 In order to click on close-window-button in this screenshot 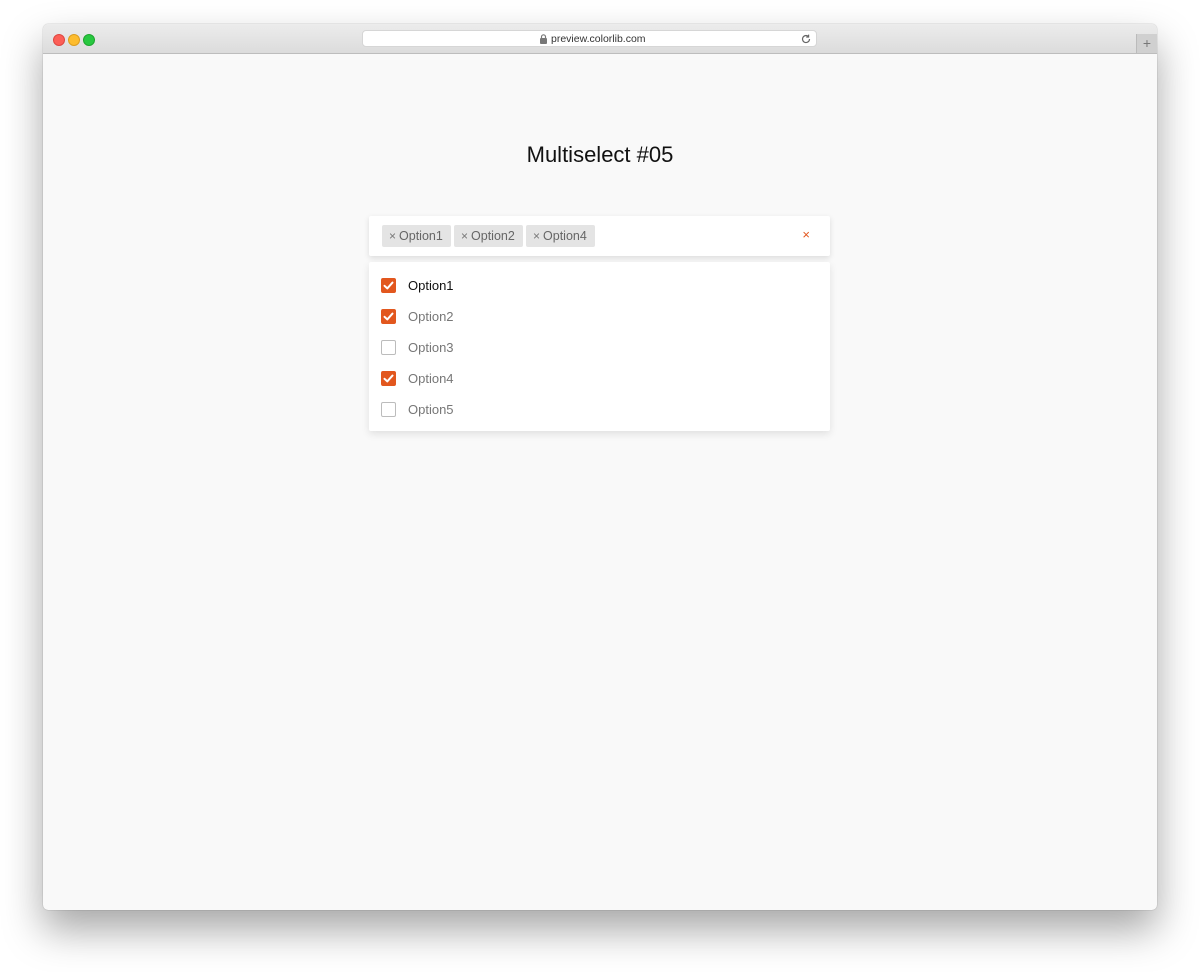, I will do `click(59, 40)`.